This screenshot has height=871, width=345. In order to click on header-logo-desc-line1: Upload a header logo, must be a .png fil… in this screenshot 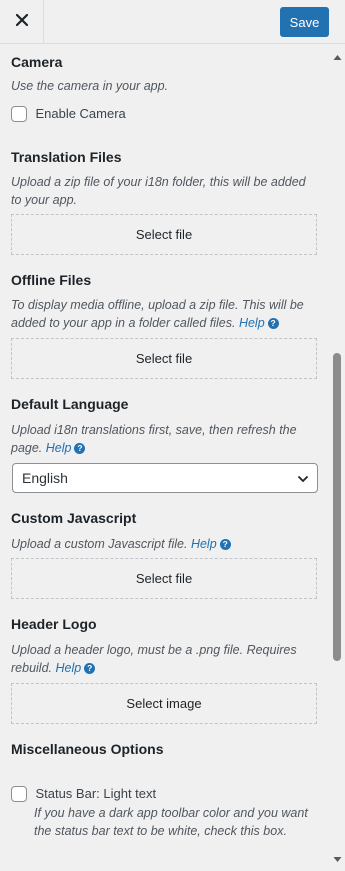, I will do `click(154, 650)`.